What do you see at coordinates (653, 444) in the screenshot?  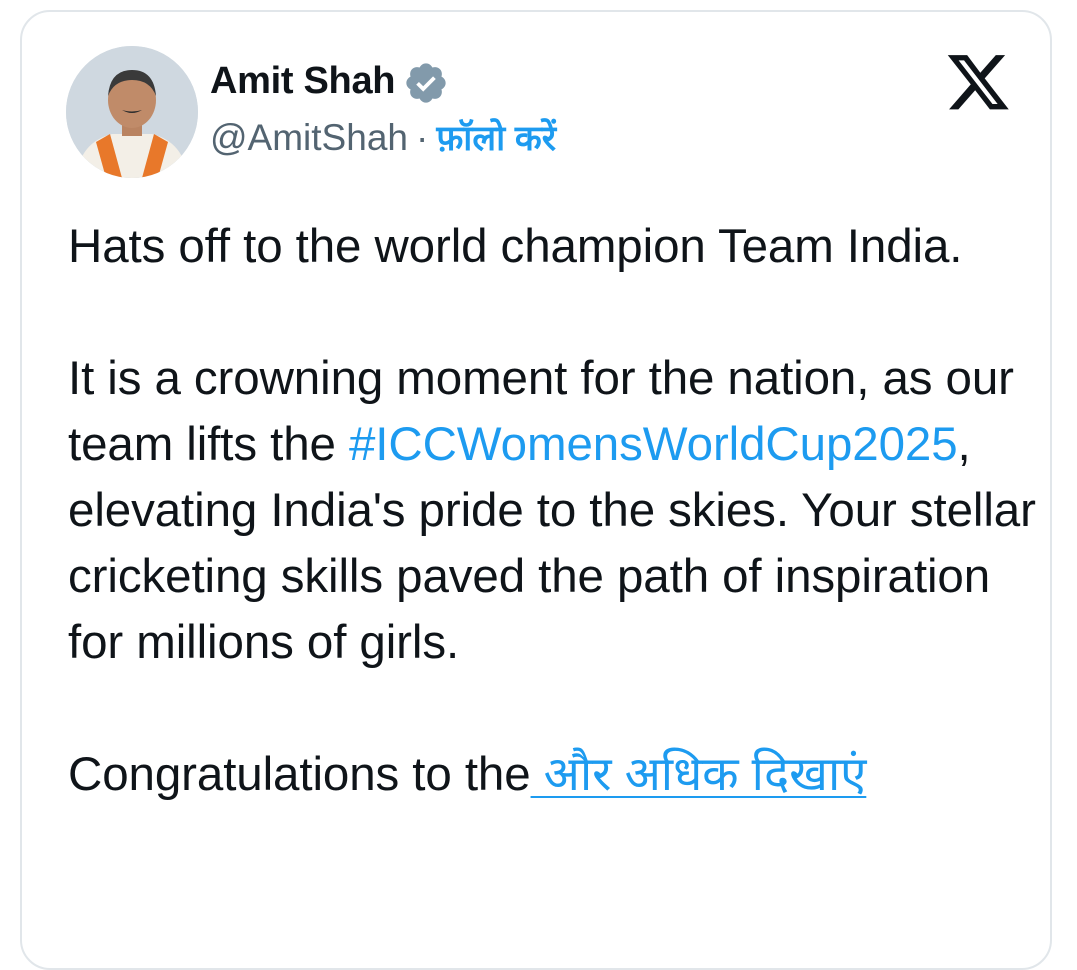 I see `hashtag-link: #ICCWomensWorldCup2025` at bounding box center [653, 444].